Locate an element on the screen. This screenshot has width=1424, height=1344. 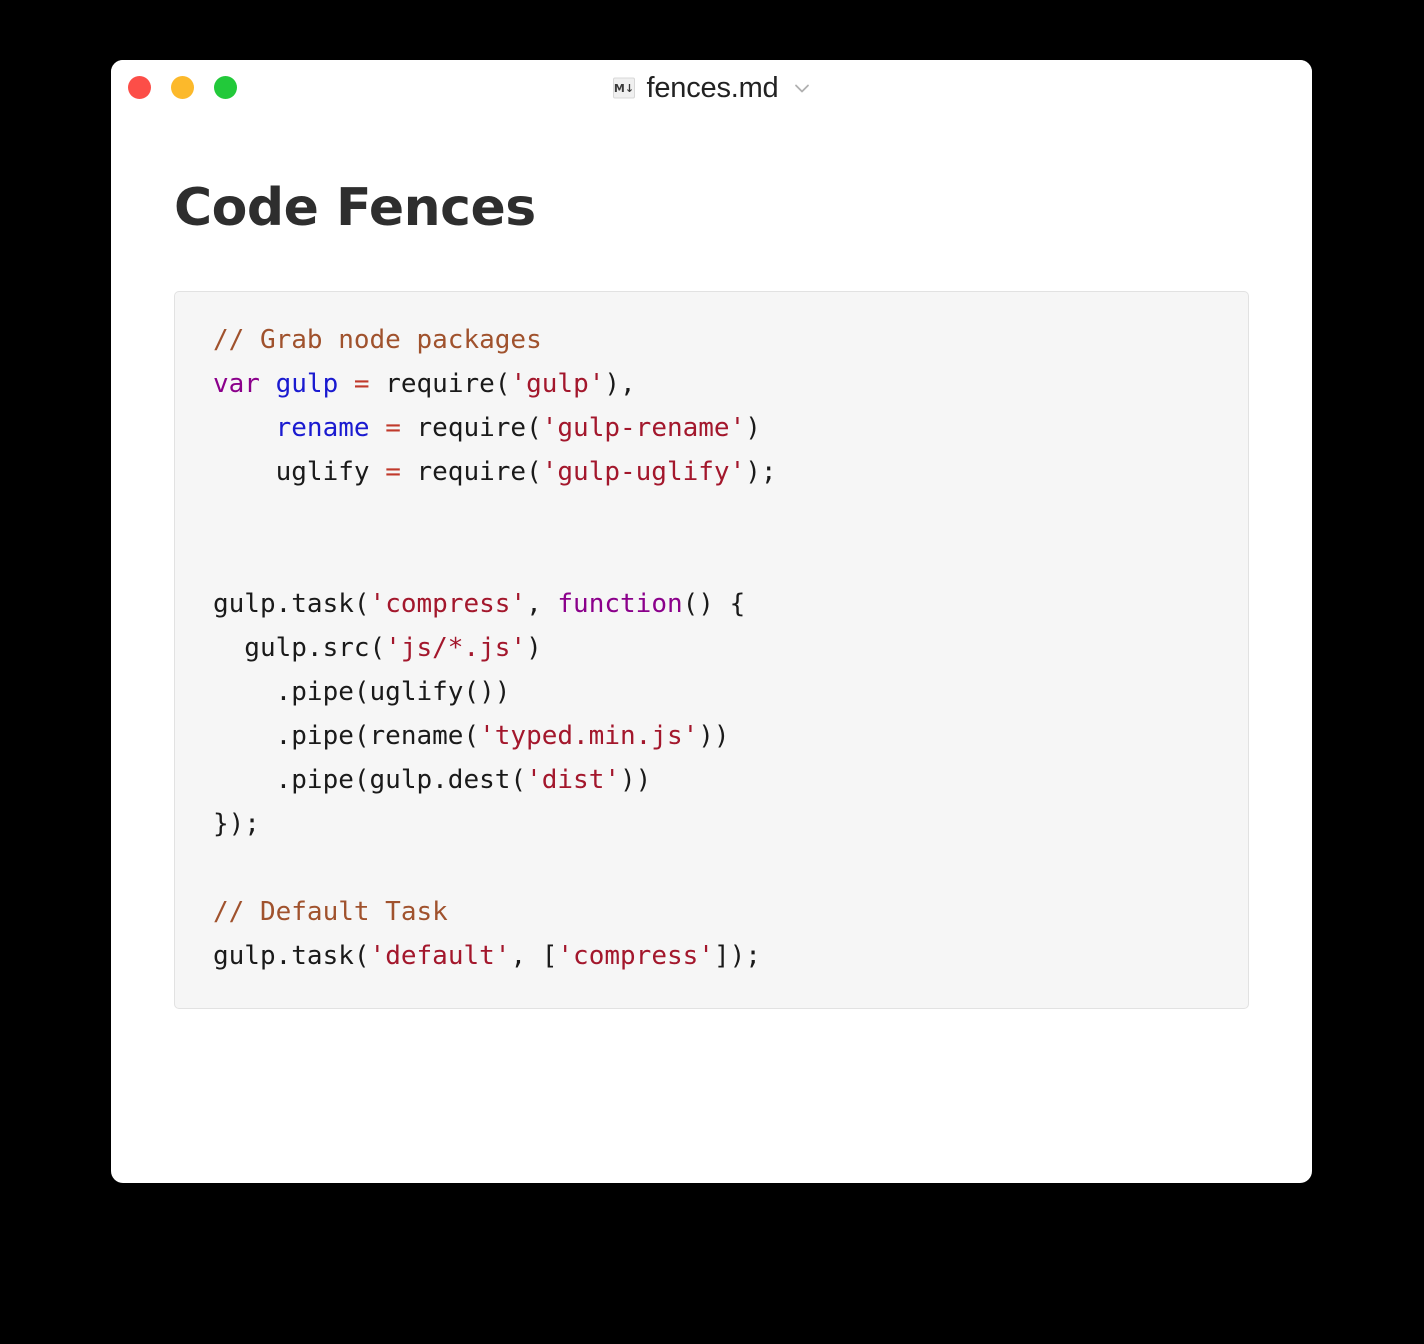
title-bar: M↓ fences.md is located at coordinates (711, 89).